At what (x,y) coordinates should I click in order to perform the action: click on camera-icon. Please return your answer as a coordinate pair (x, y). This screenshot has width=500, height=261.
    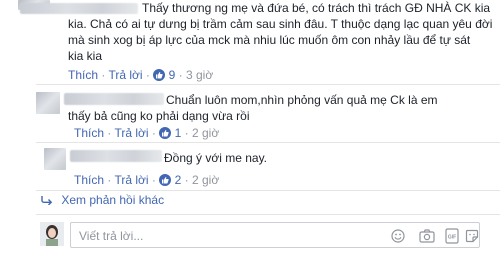
    Looking at the image, I should click on (427, 236).